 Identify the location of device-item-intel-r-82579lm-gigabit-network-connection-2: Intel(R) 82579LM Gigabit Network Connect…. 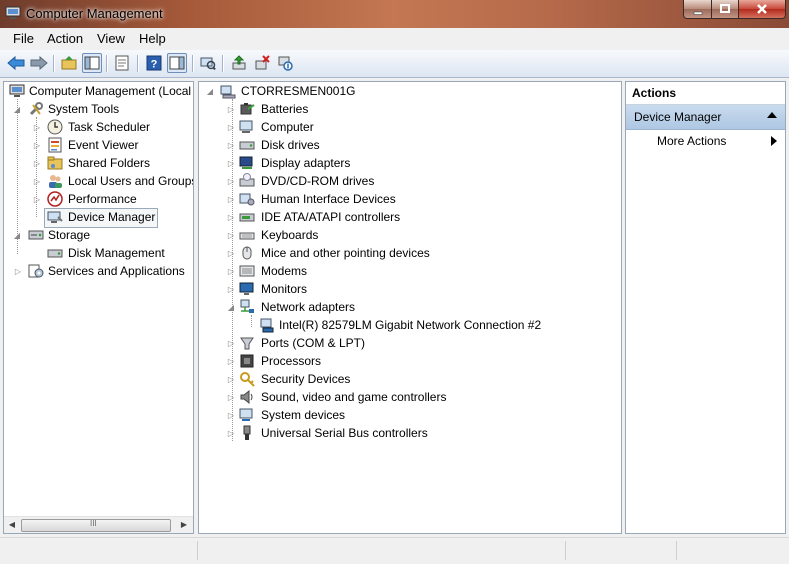
(409, 325).